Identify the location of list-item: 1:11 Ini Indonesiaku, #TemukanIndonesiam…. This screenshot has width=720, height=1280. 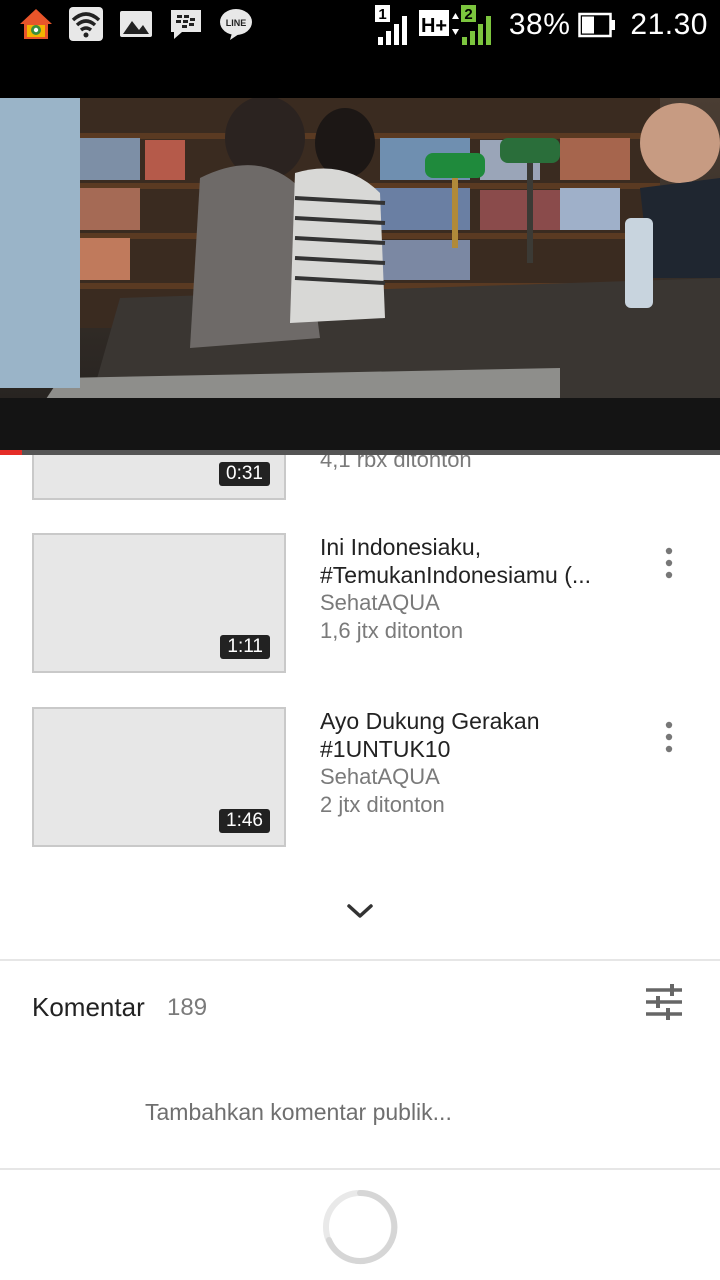
(360, 604).